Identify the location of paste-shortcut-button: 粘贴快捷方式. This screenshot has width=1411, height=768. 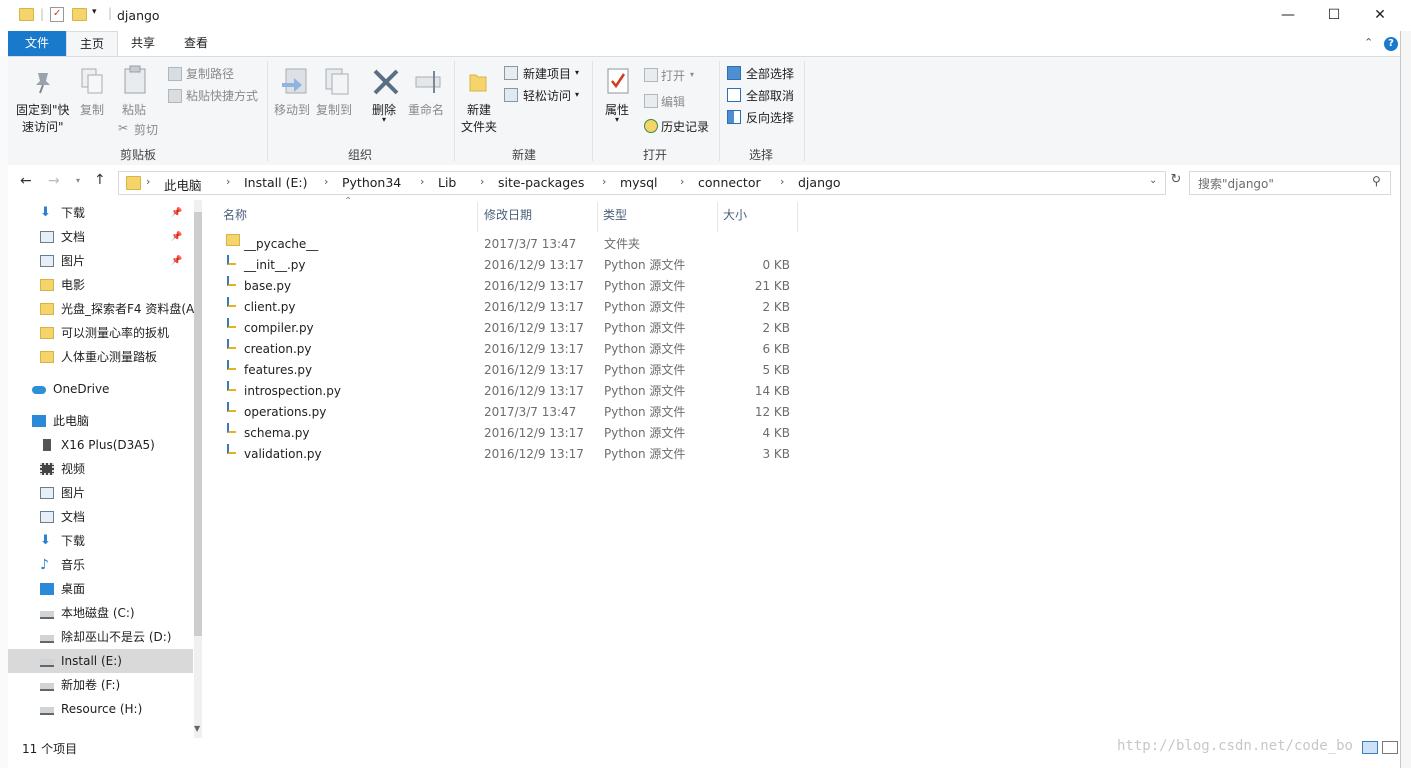
(222, 95).